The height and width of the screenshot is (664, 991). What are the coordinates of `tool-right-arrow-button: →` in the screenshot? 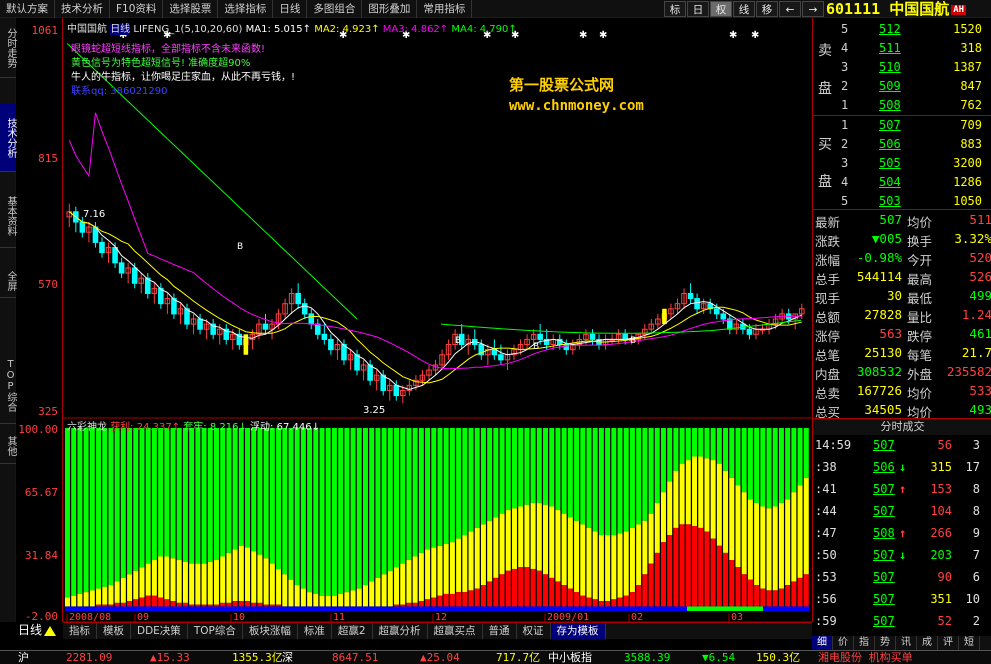 It's located at (813, 9).